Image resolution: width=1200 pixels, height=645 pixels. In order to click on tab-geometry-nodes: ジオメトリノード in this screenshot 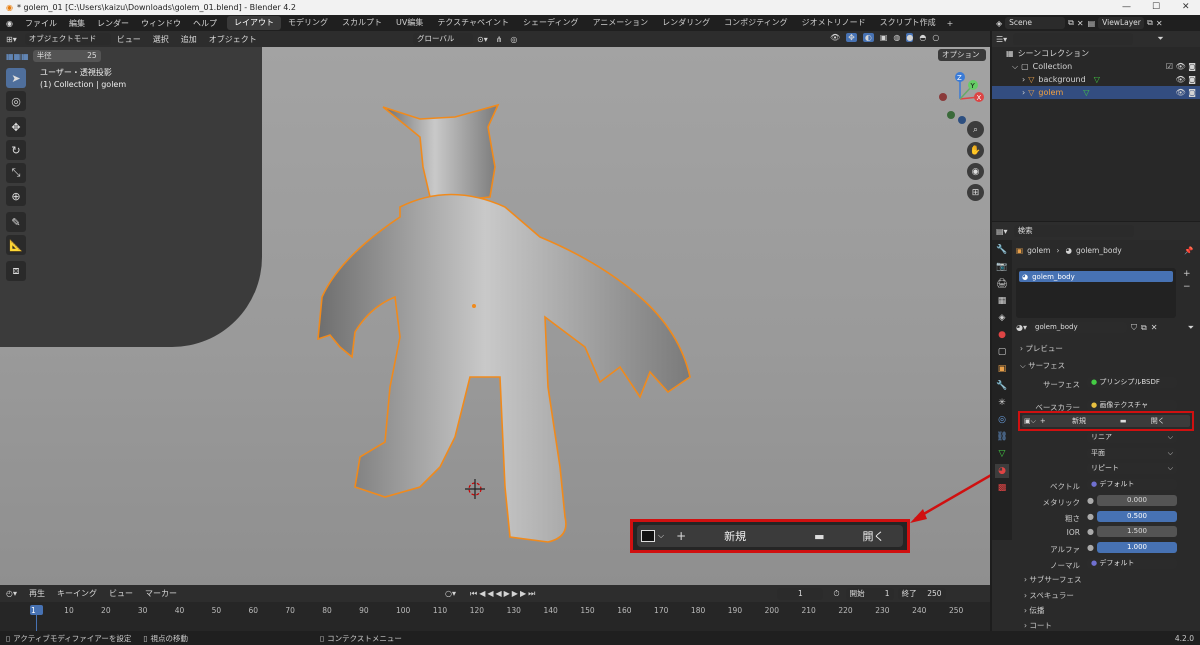, I will do `click(834, 23)`.